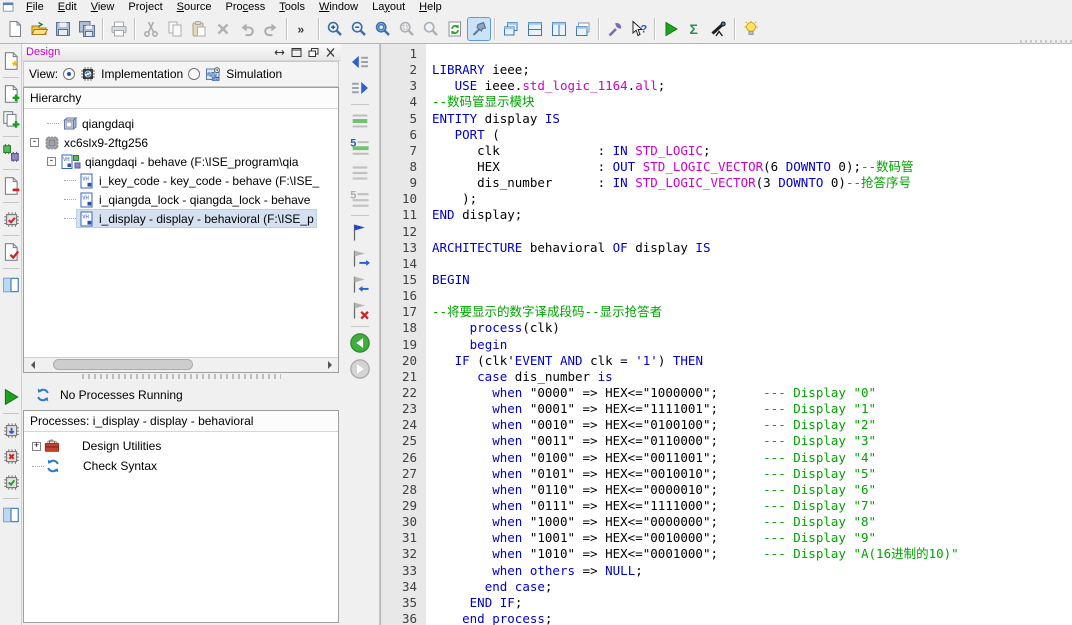 This screenshot has height=625, width=1072. I want to click on process-row: Check Syntax, so click(181, 466).